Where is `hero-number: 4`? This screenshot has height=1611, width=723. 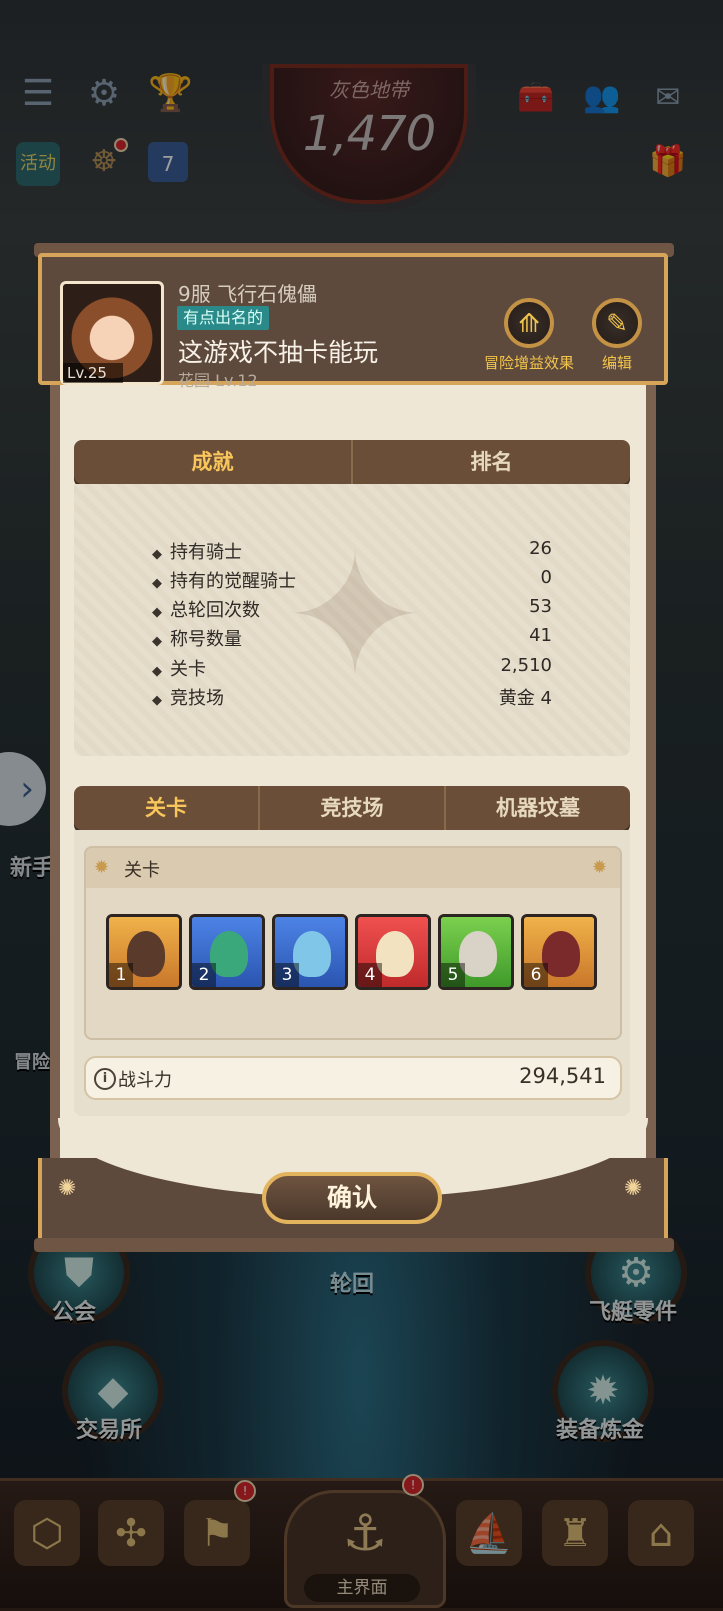 hero-number: 4 is located at coordinates (370, 975).